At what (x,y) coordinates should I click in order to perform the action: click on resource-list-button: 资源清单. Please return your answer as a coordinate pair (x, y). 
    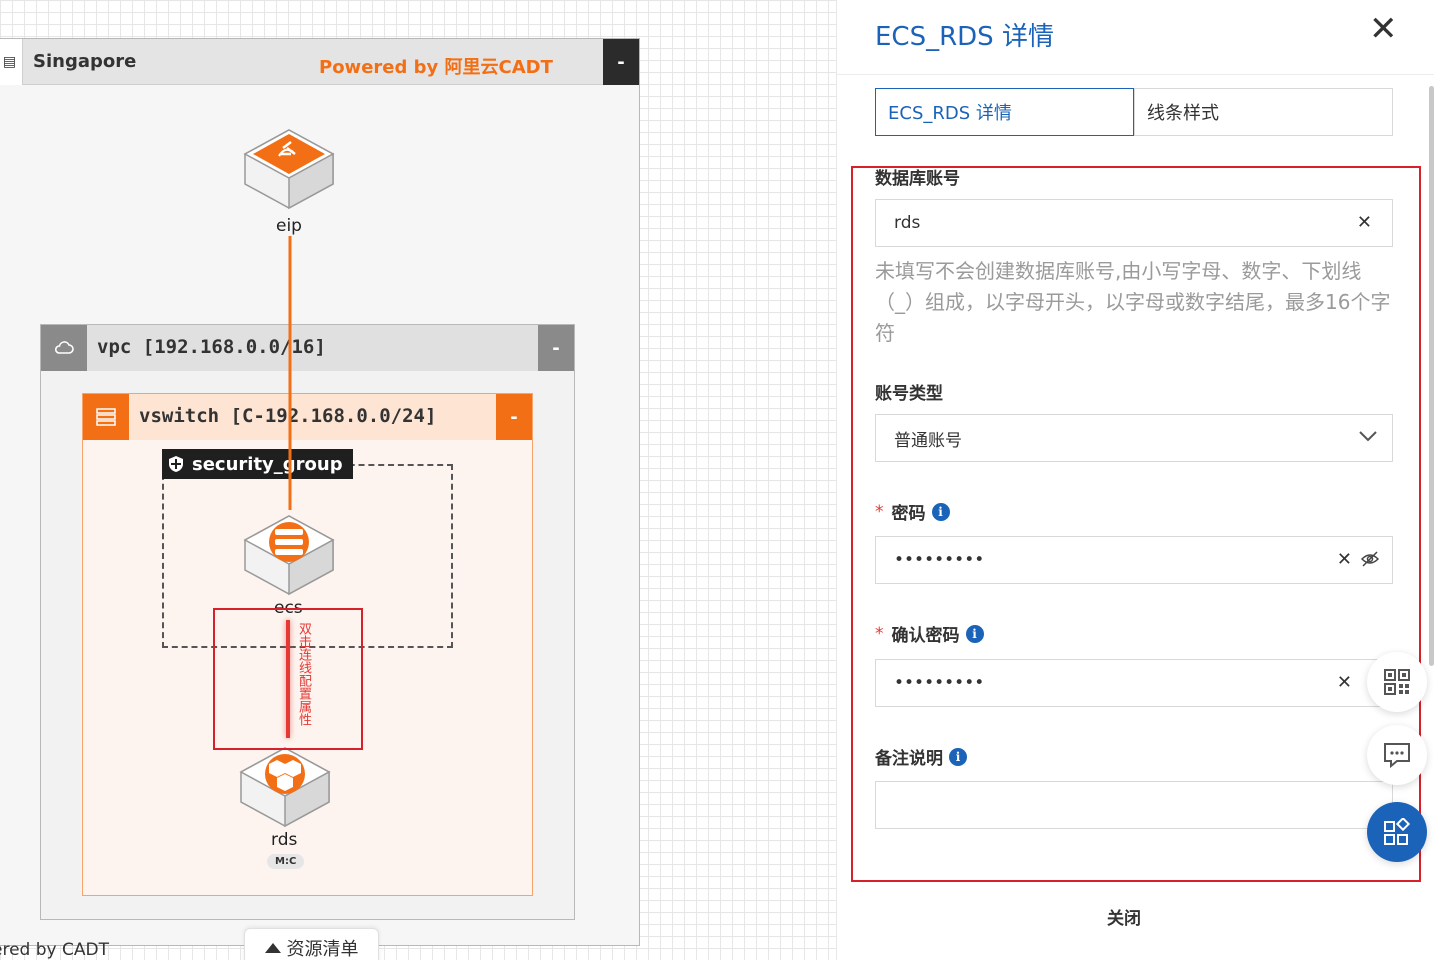
    Looking at the image, I should click on (311, 944).